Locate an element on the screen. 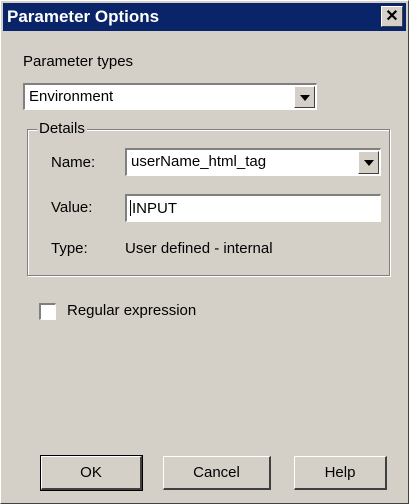  parameter-types-dropdown: Environment is located at coordinates (170, 96).